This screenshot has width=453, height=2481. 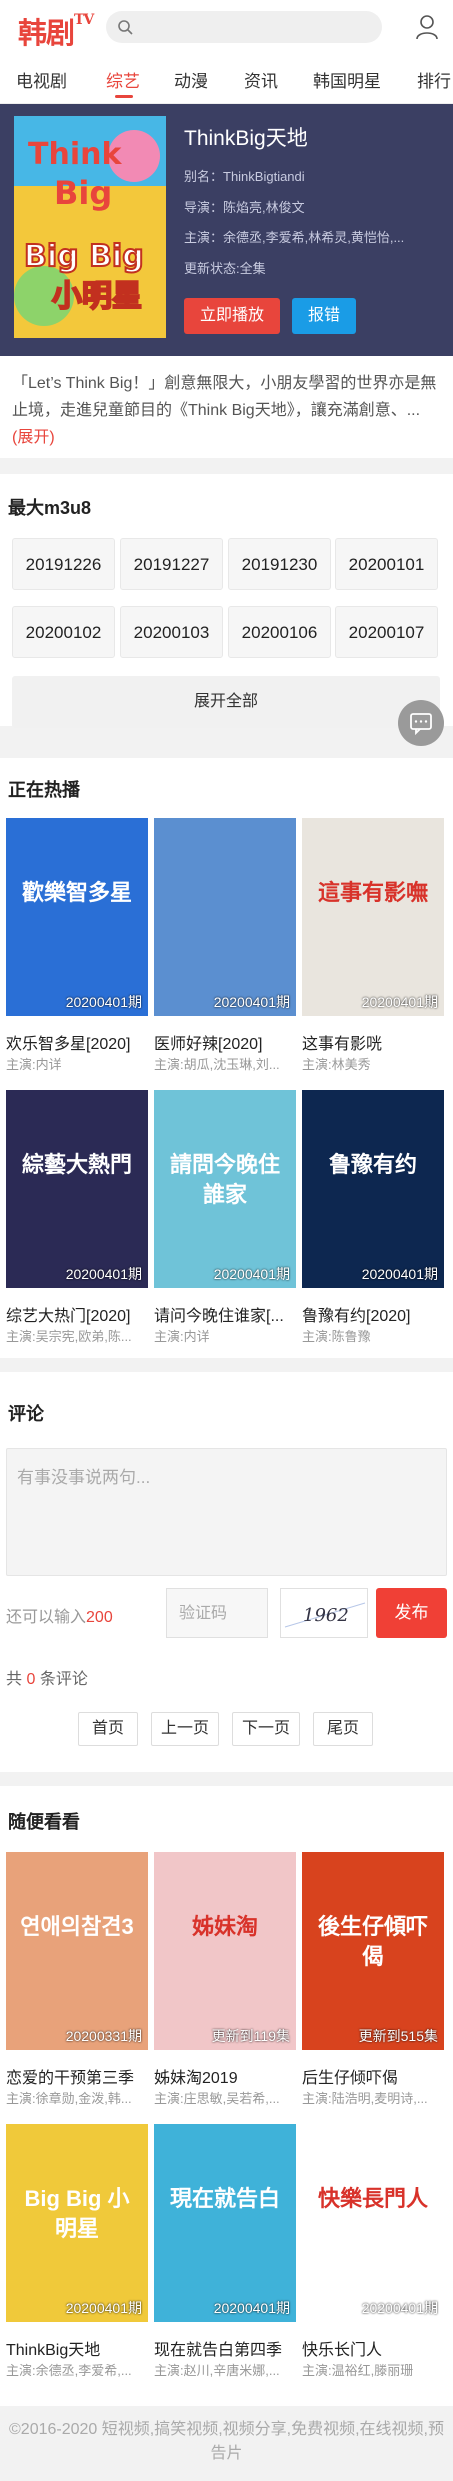 What do you see at coordinates (386, 564) in the screenshot?
I see `episode-button: 20200101` at bounding box center [386, 564].